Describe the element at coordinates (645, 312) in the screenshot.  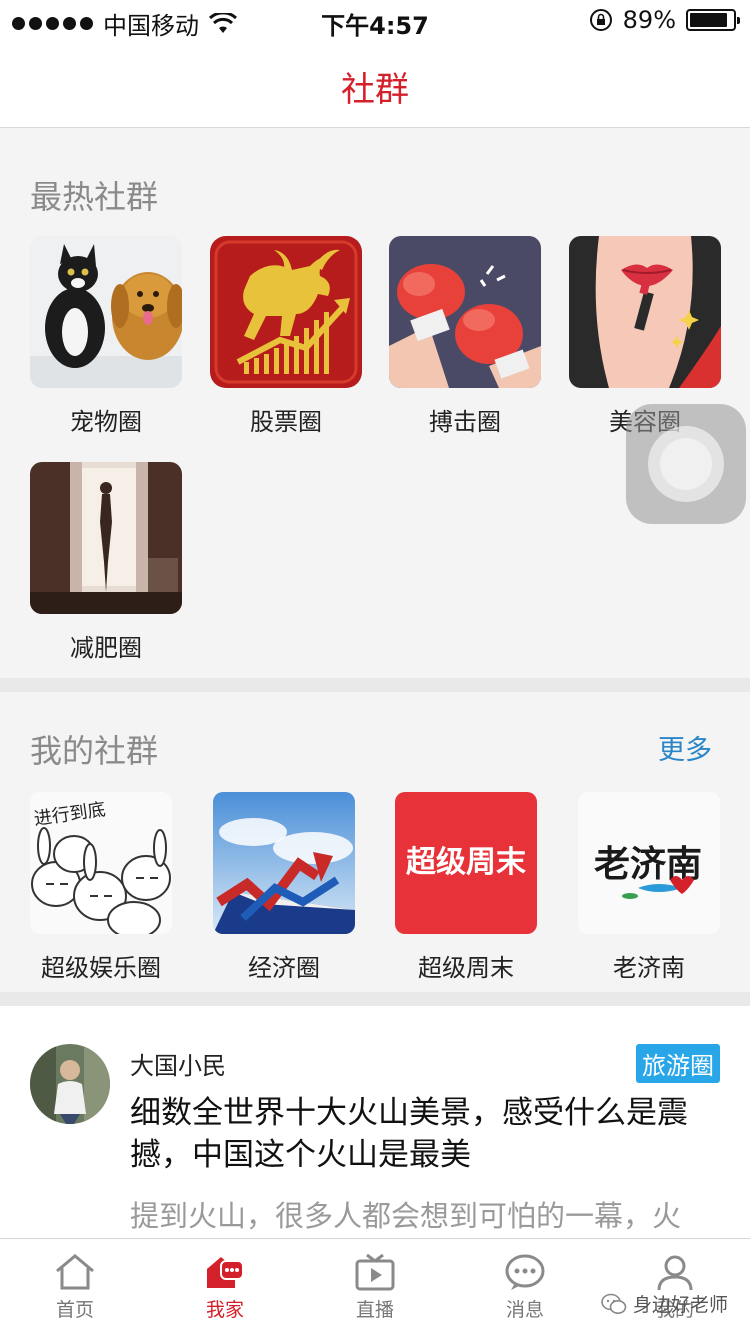
I see `lipstick-illustration` at that location.